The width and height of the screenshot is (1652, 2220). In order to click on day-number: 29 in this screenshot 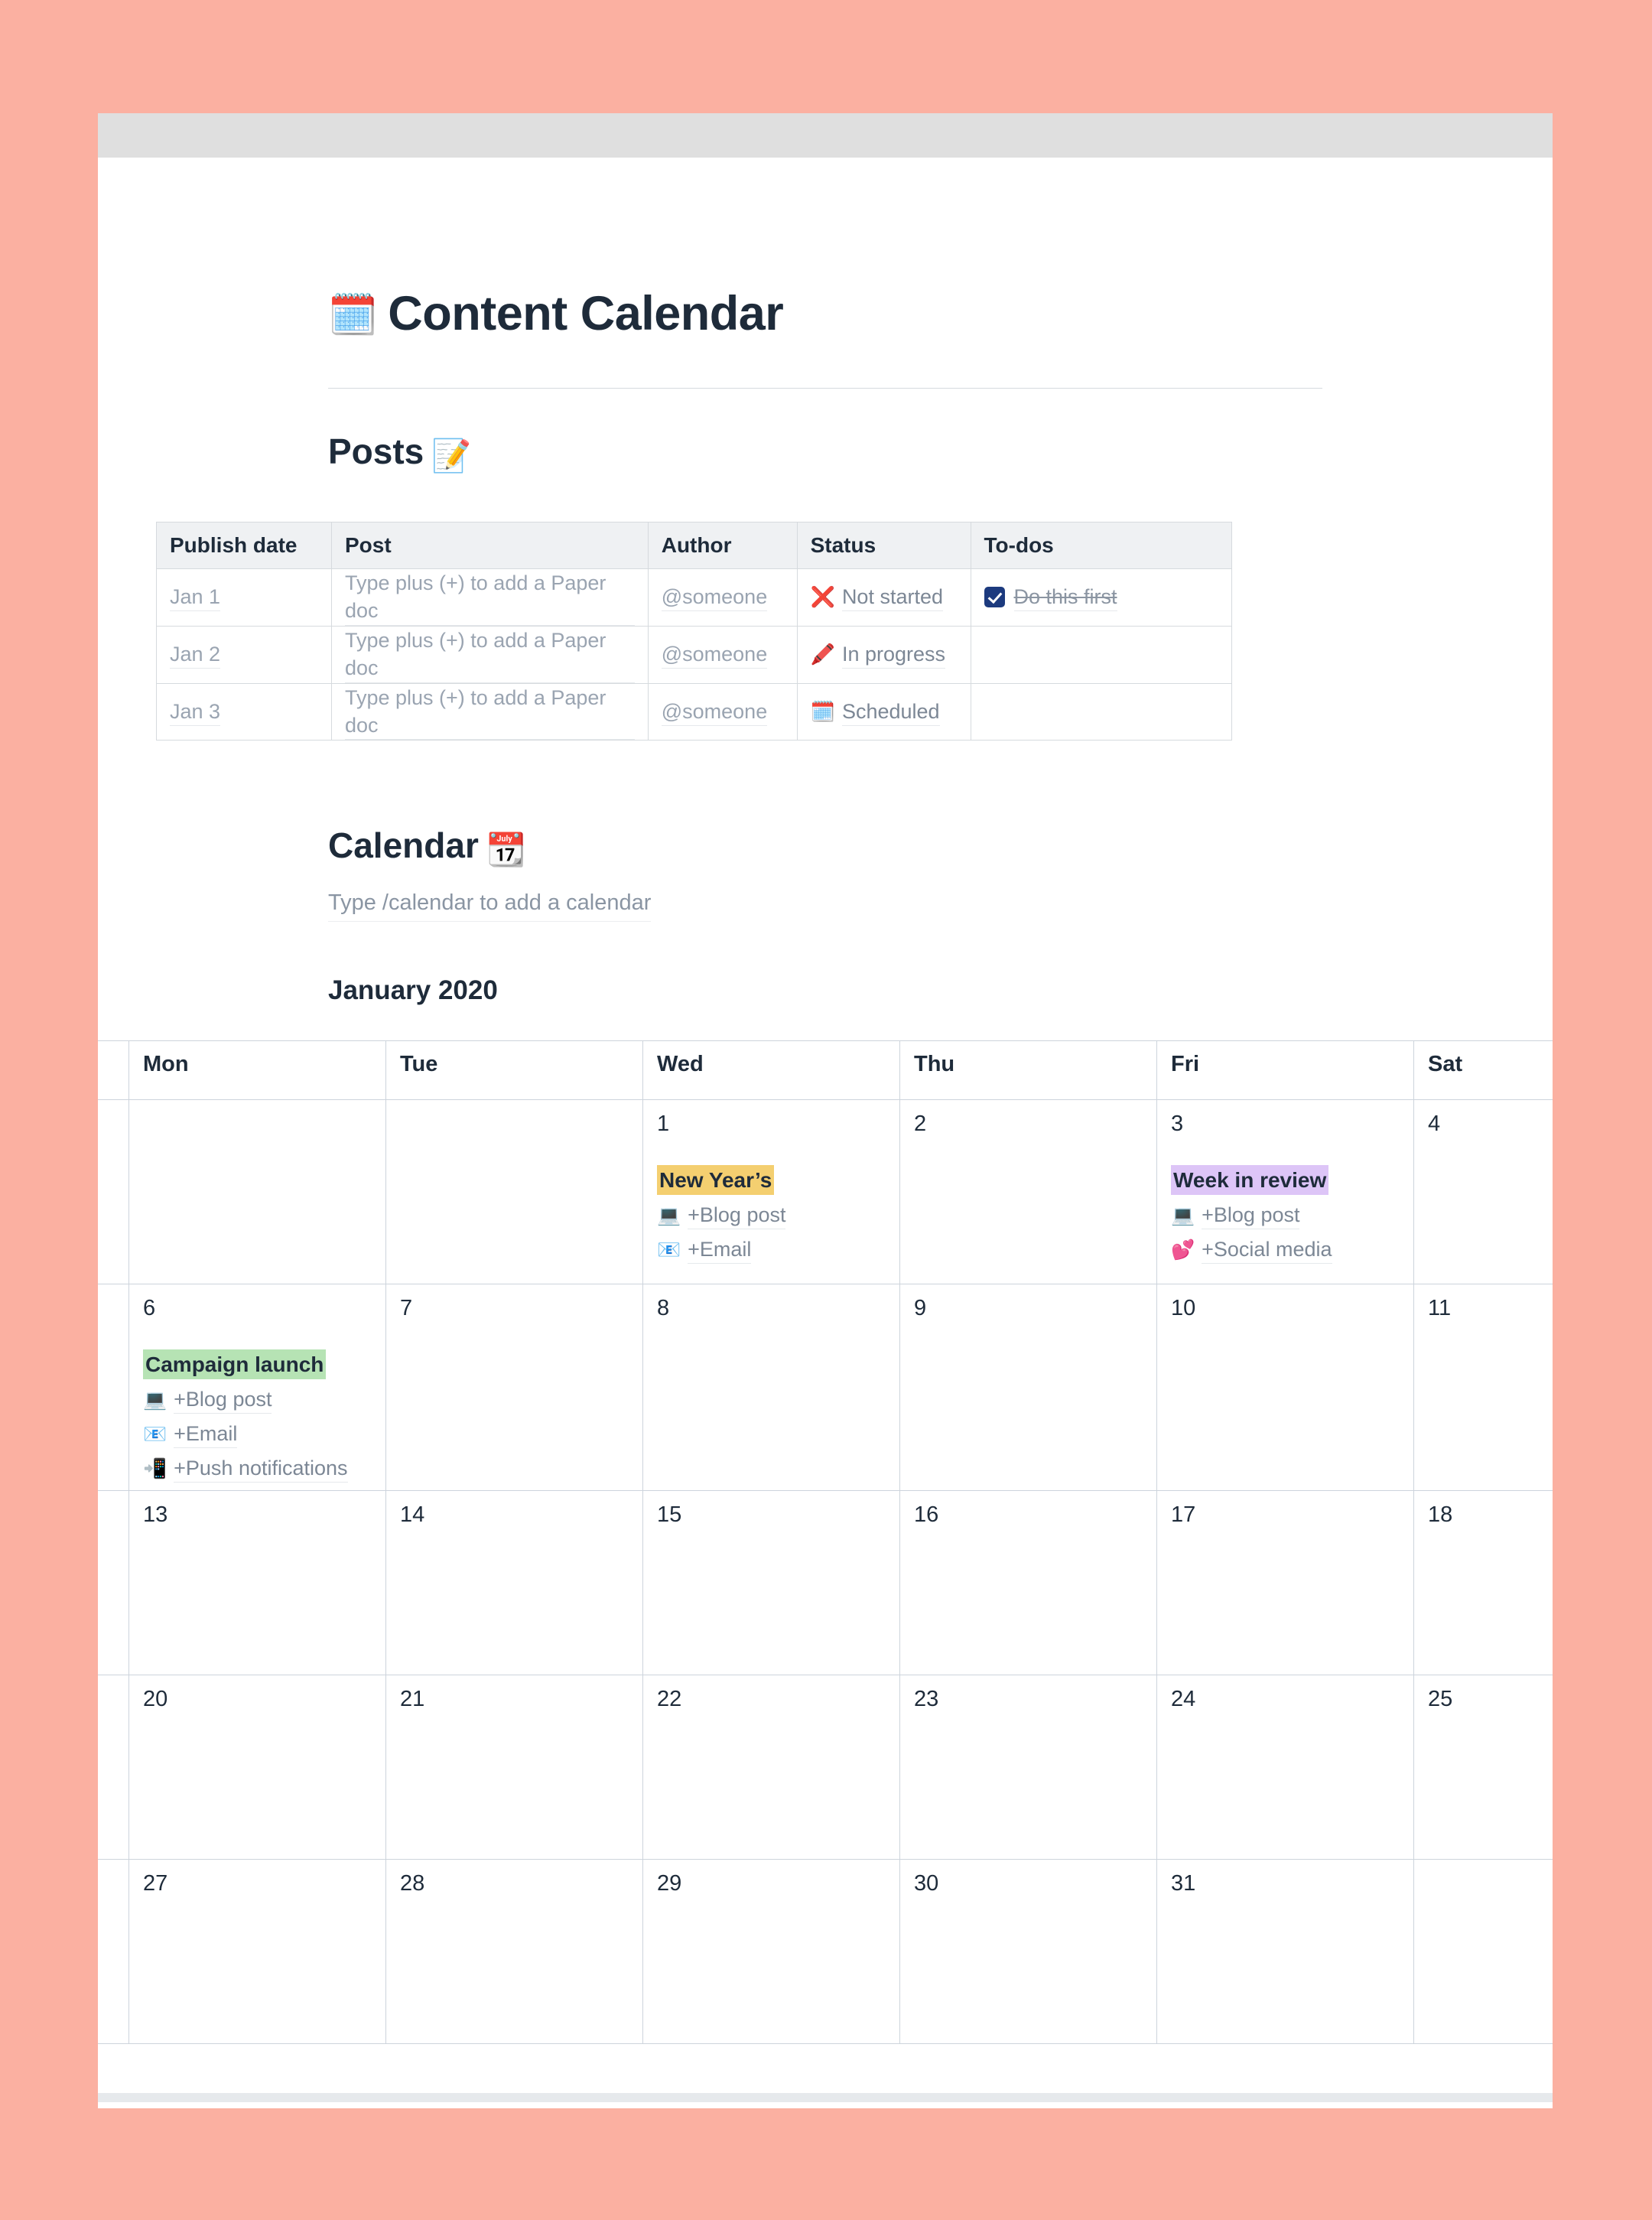, I will do `click(670, 1883)`.